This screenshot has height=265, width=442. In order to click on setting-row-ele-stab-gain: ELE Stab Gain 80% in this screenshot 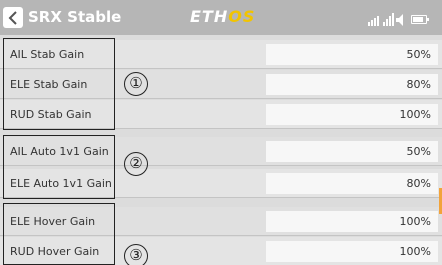, I will do `click(221, 84)`.